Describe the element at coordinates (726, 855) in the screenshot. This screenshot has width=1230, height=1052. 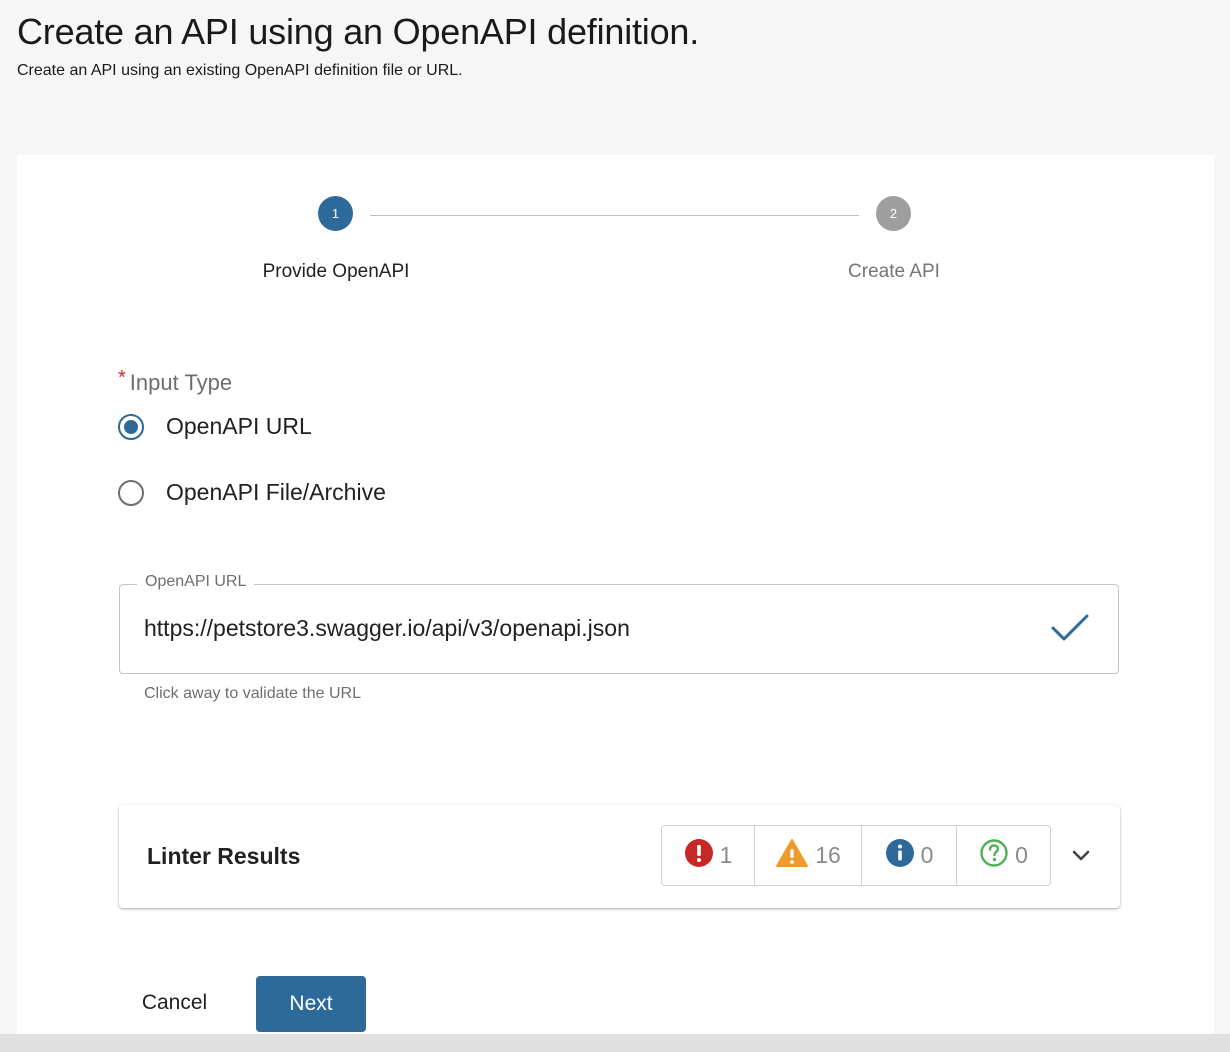
I see `linter-error-count: 1` at that location.